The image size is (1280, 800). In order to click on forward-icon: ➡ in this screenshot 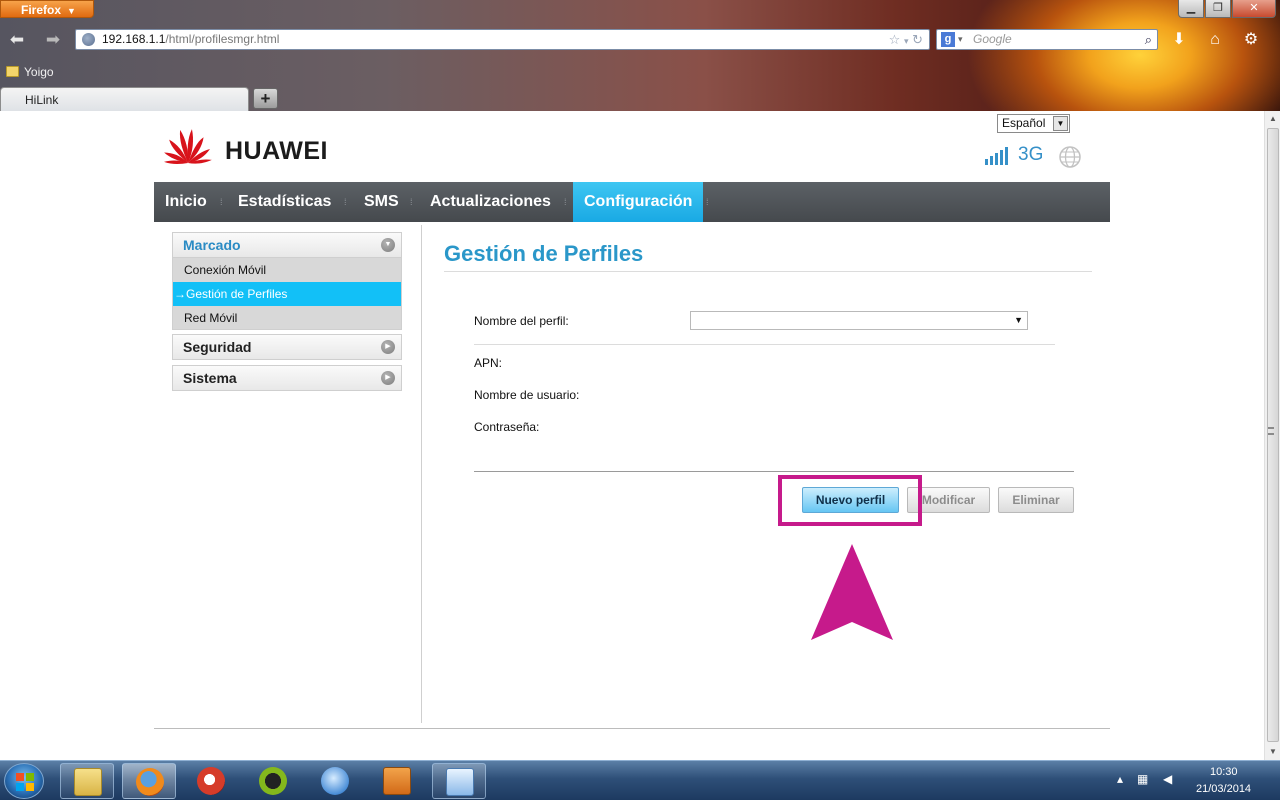, I will do `click(53, 40)`.